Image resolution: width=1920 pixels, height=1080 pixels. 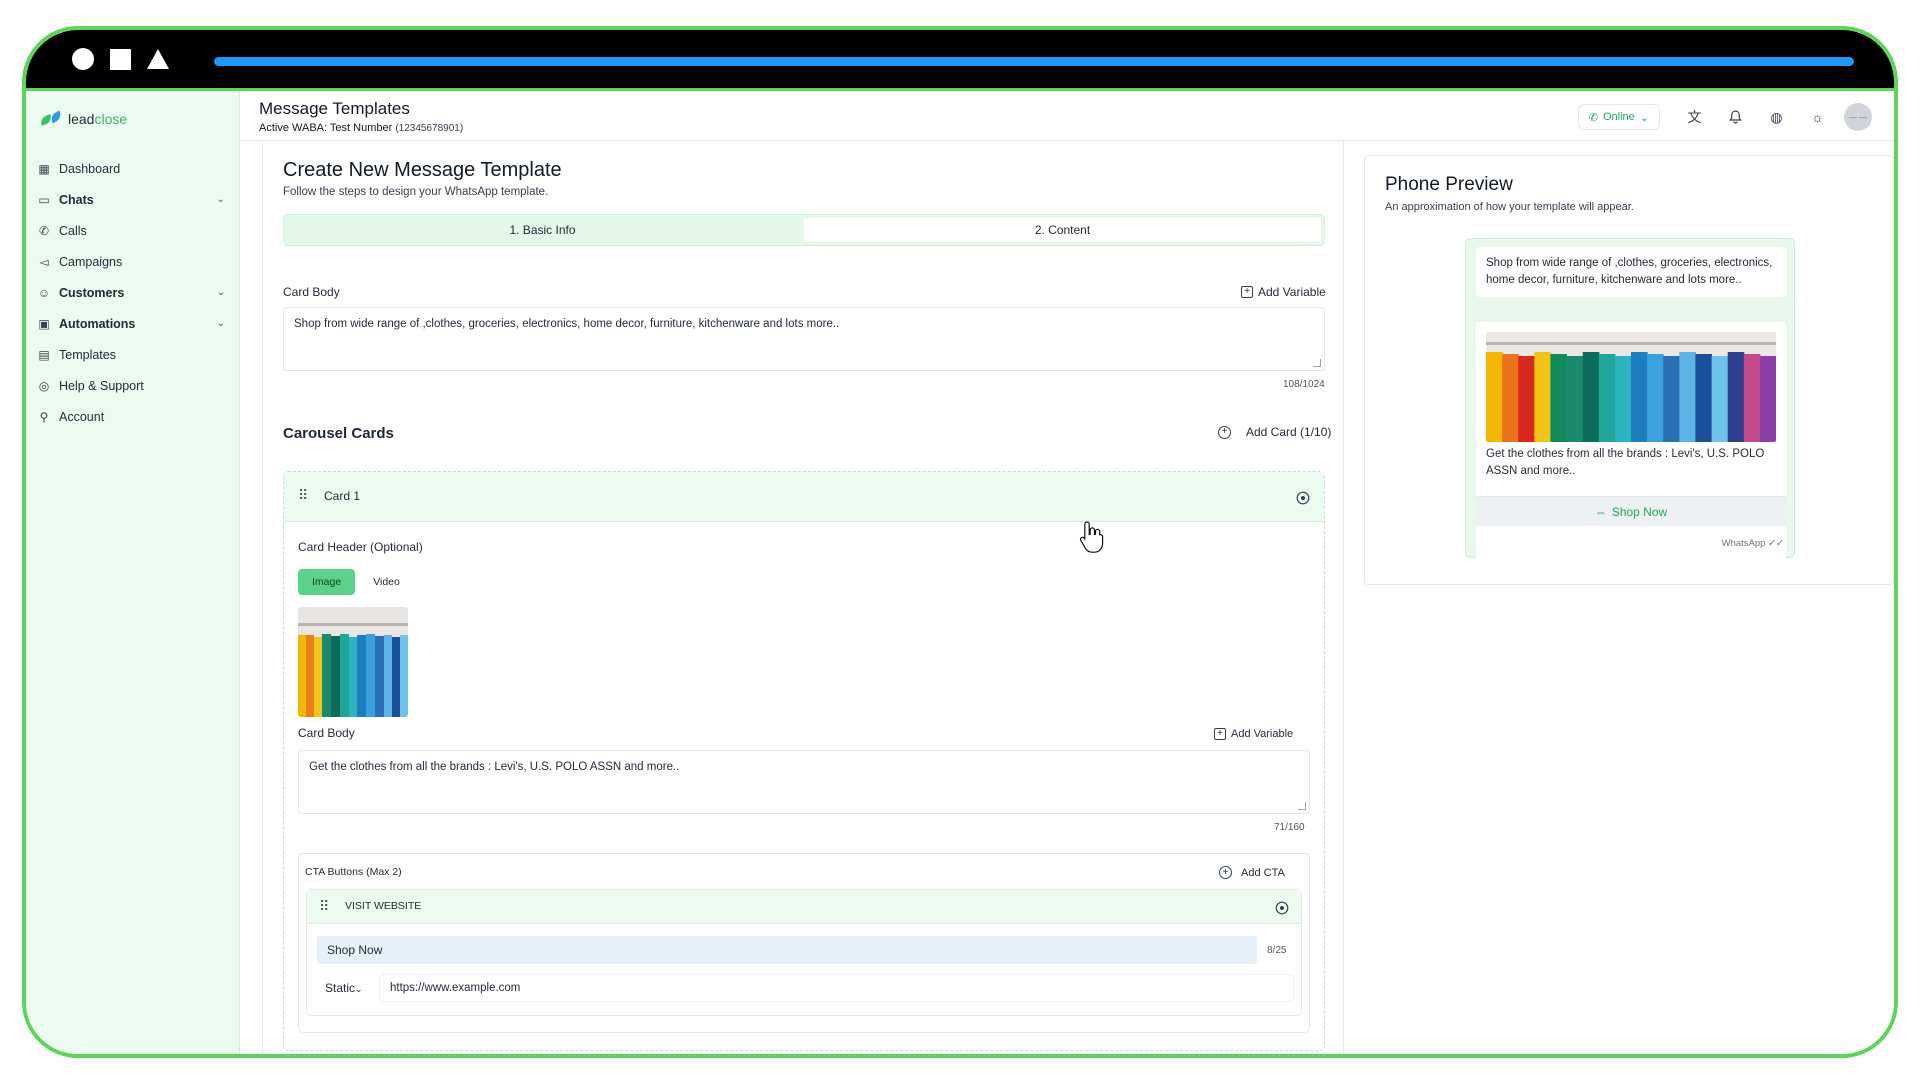 I want to click on card-add-variable-button: + Add Variable, so click(x=1253, y=734).